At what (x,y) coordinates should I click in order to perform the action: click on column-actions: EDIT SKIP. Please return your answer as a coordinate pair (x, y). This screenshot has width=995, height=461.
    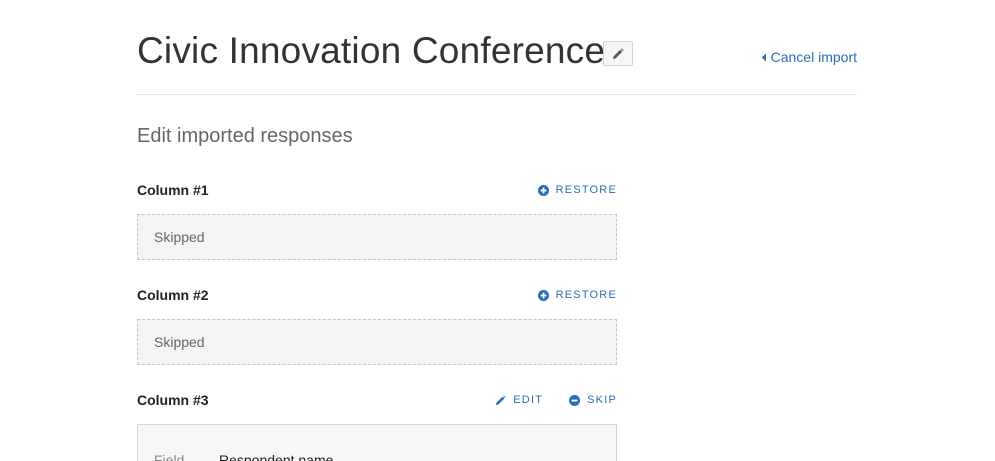
    Looking at the image, I should click on (556, 400).